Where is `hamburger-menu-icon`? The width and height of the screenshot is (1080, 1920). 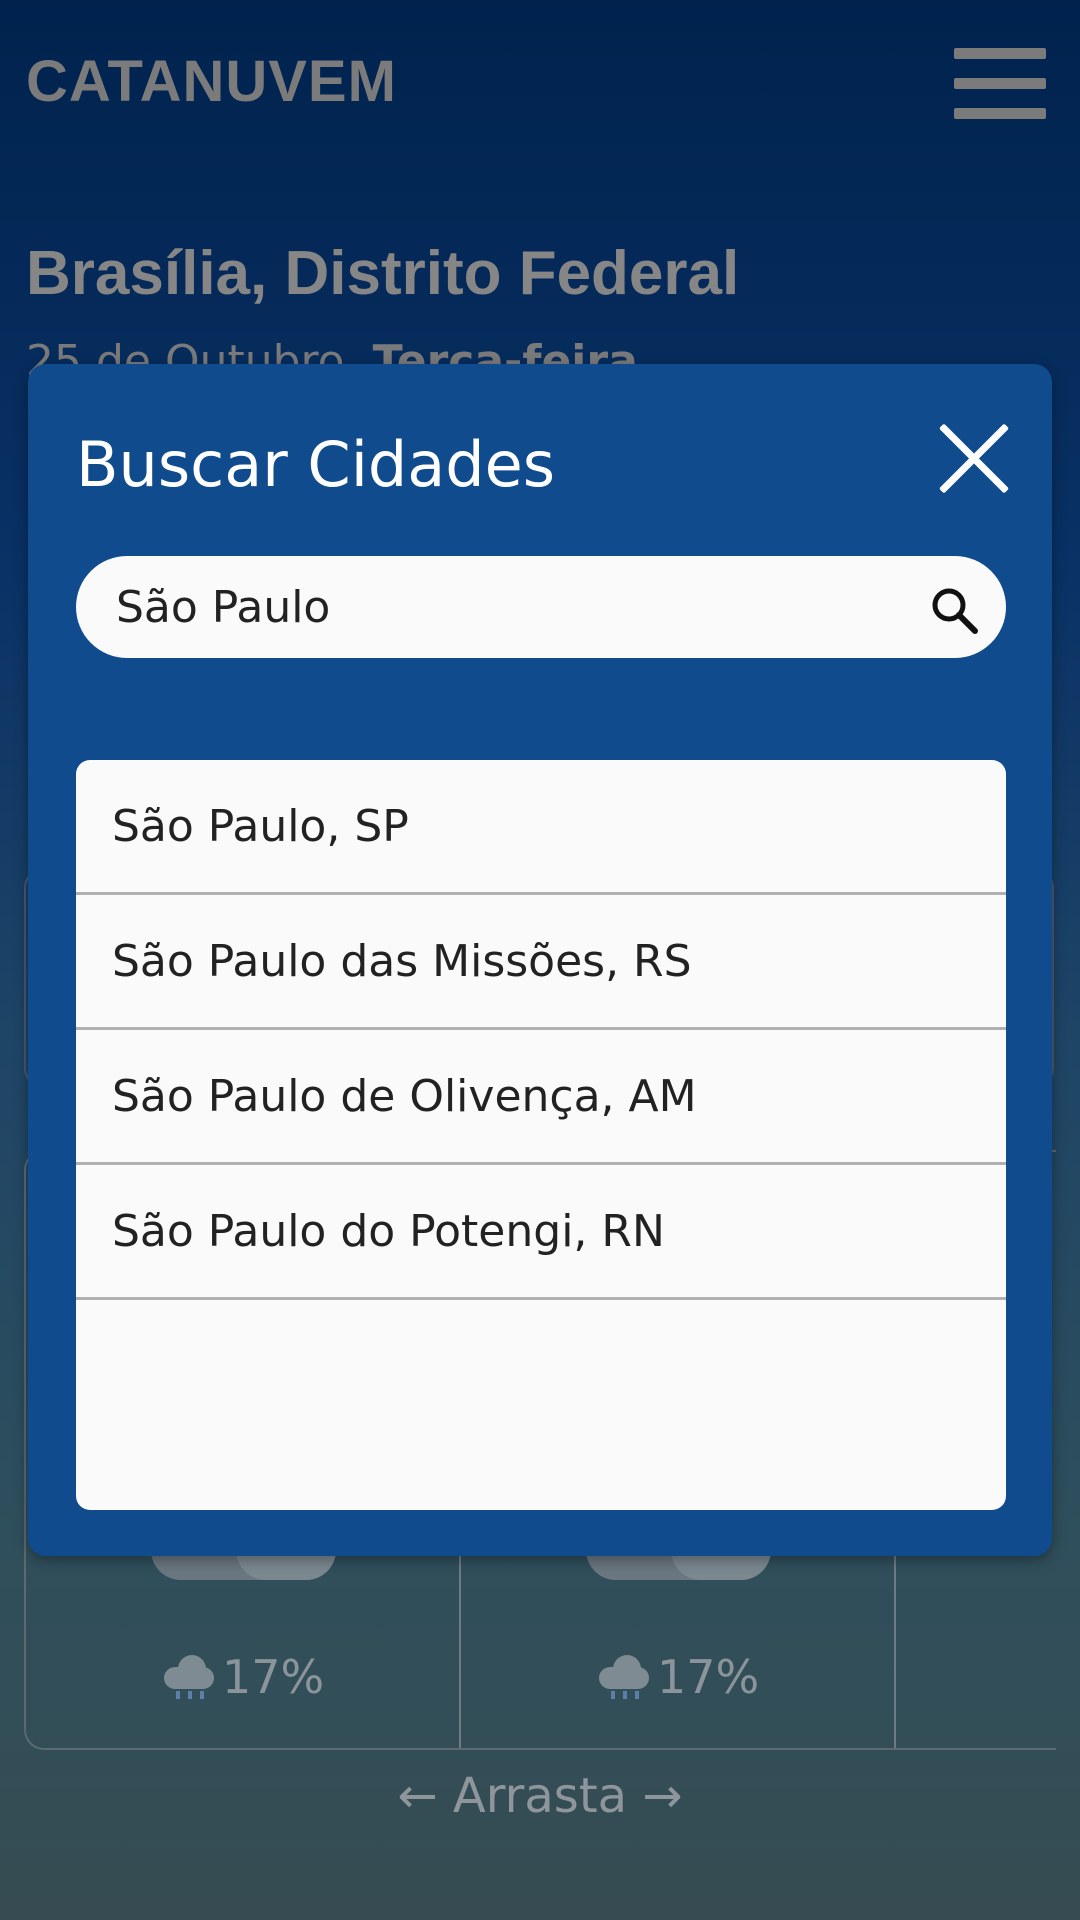 hamburger-menu-icon is located at coordinates (1000, 84).